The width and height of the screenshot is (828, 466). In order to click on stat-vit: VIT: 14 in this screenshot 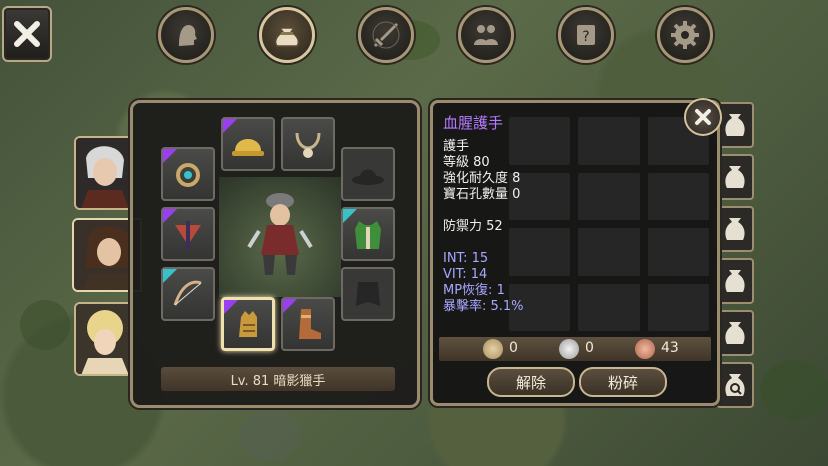, I will do `click(465, 274)`.